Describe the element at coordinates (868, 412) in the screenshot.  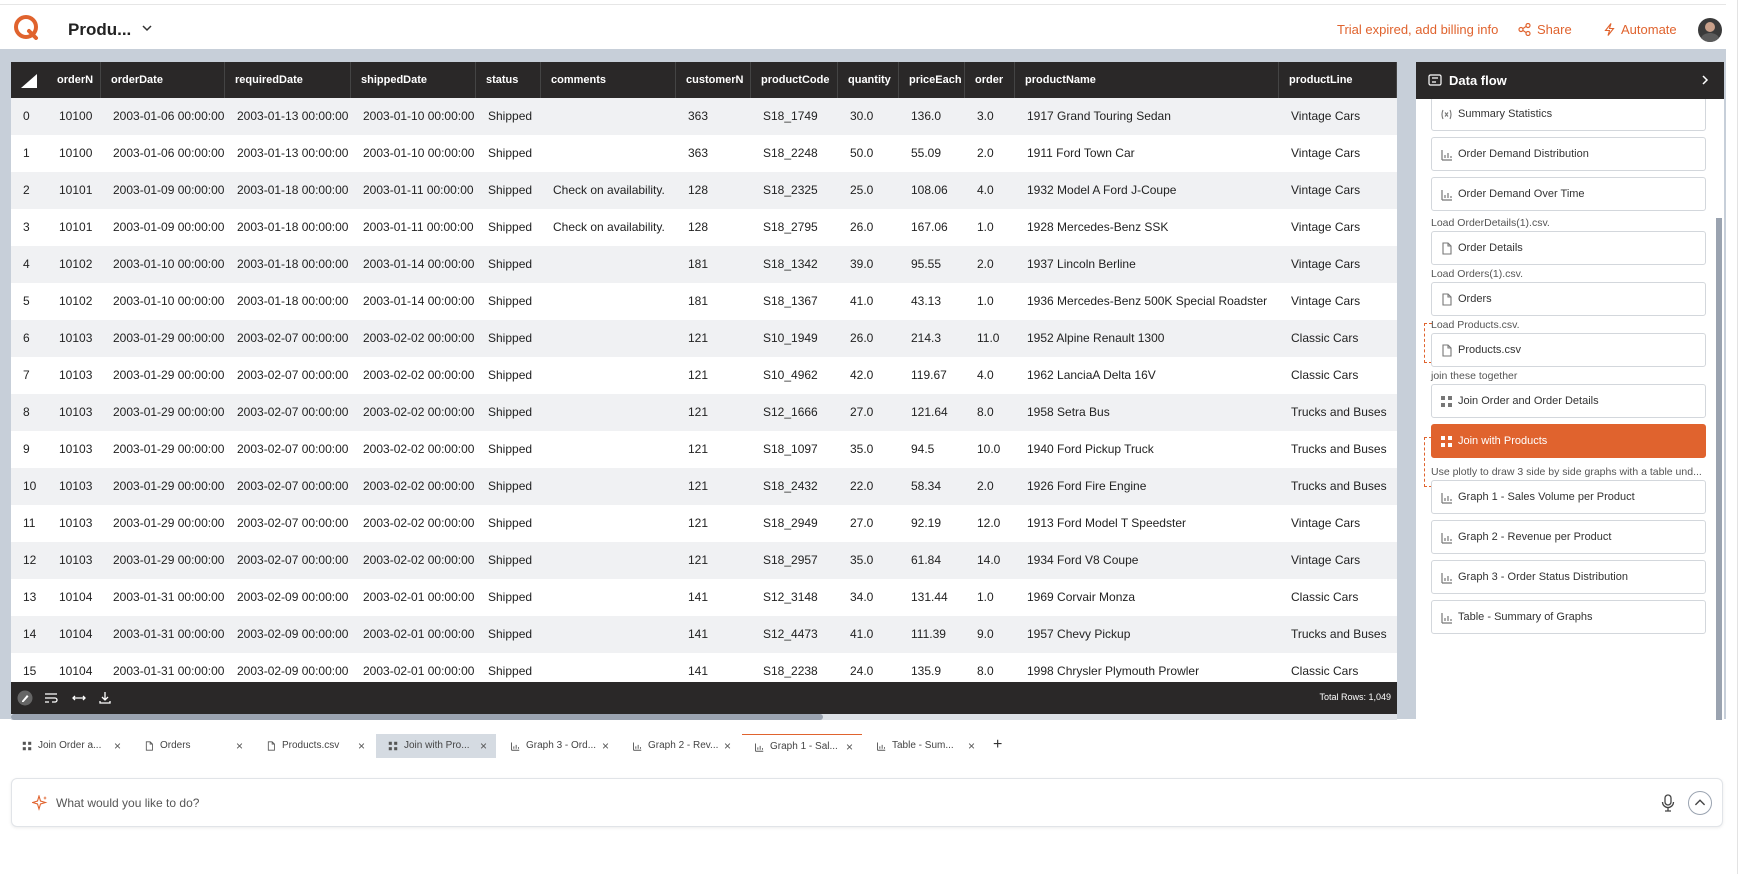
I see `table-cell: 27.0` at that location.